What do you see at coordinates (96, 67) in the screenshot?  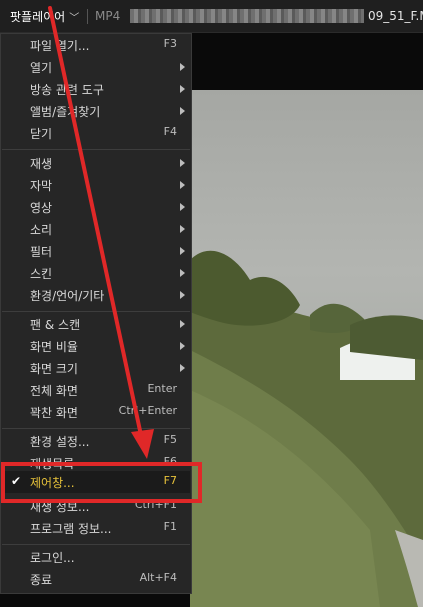 I see `menu-item-open: 열기` at bounding box center [96, 67].